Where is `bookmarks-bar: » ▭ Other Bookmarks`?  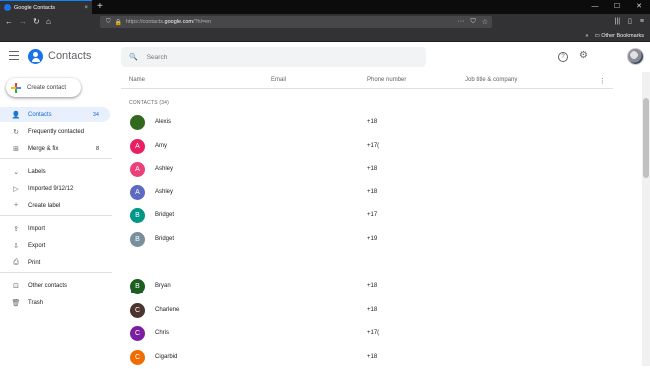
bookmarks-bar: » ▭ Other Bookmarks is located at coordinates (325, 36).